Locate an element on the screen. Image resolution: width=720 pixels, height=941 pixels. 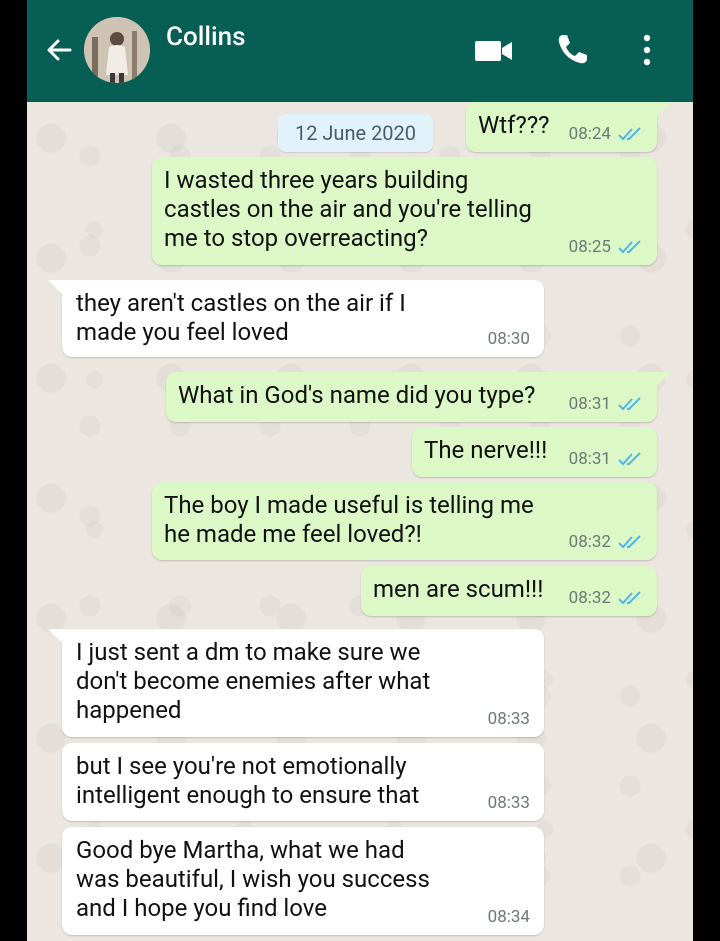
message-meta: 08:24 is located at coordinates (607, 134).